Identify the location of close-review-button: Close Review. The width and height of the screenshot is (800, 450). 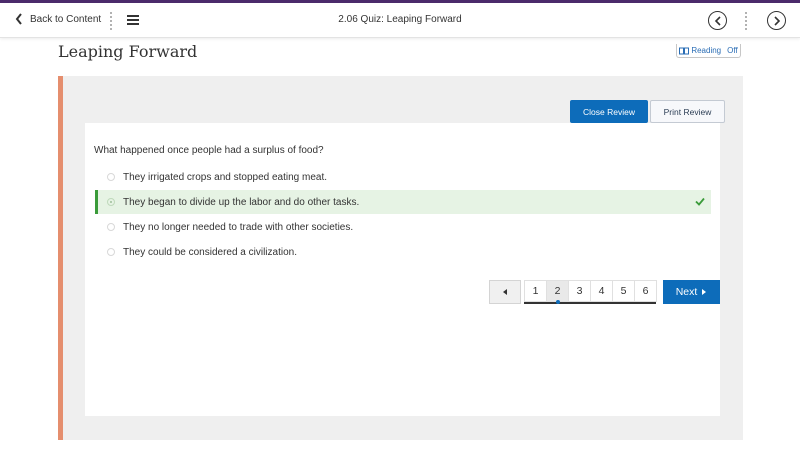
(609, 111).